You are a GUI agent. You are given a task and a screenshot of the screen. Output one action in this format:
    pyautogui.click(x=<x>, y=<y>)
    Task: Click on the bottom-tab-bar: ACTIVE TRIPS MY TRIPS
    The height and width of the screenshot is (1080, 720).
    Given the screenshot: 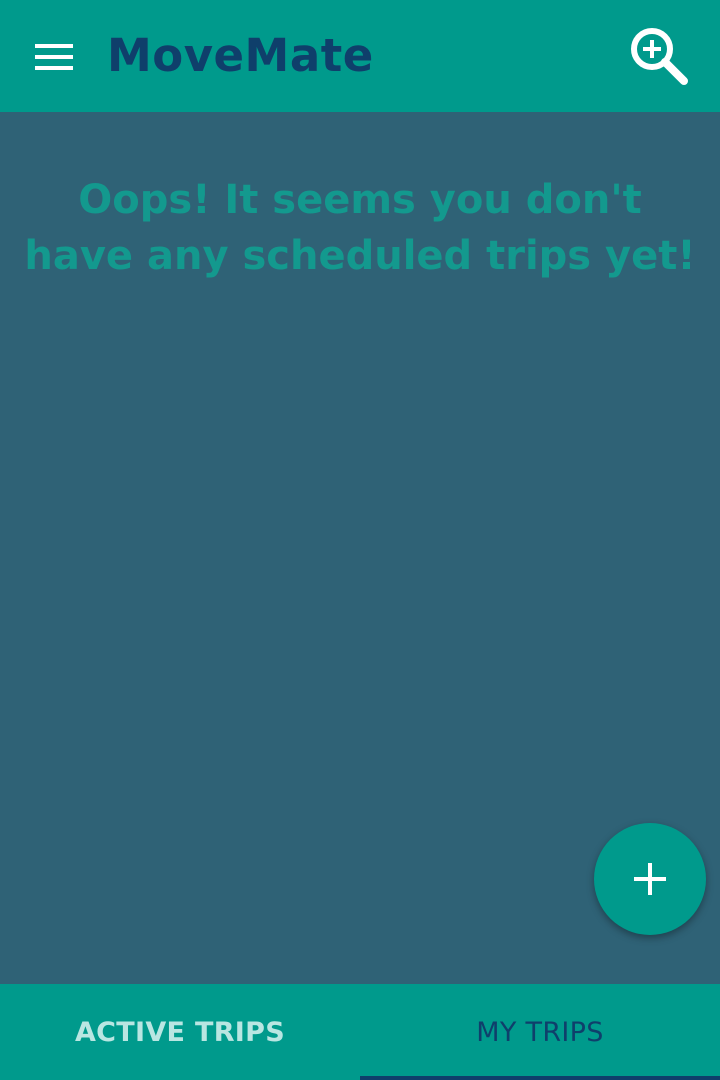 What is the action you would take?
    pyautogui.click(x=360, y=1032)
    